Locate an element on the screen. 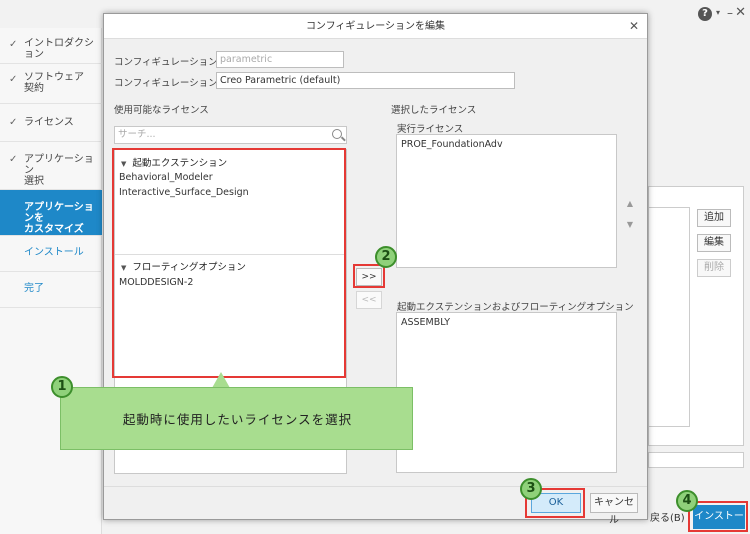 This screenshot has width=750, height=534. search-icon is located at coordinates (337, 134).